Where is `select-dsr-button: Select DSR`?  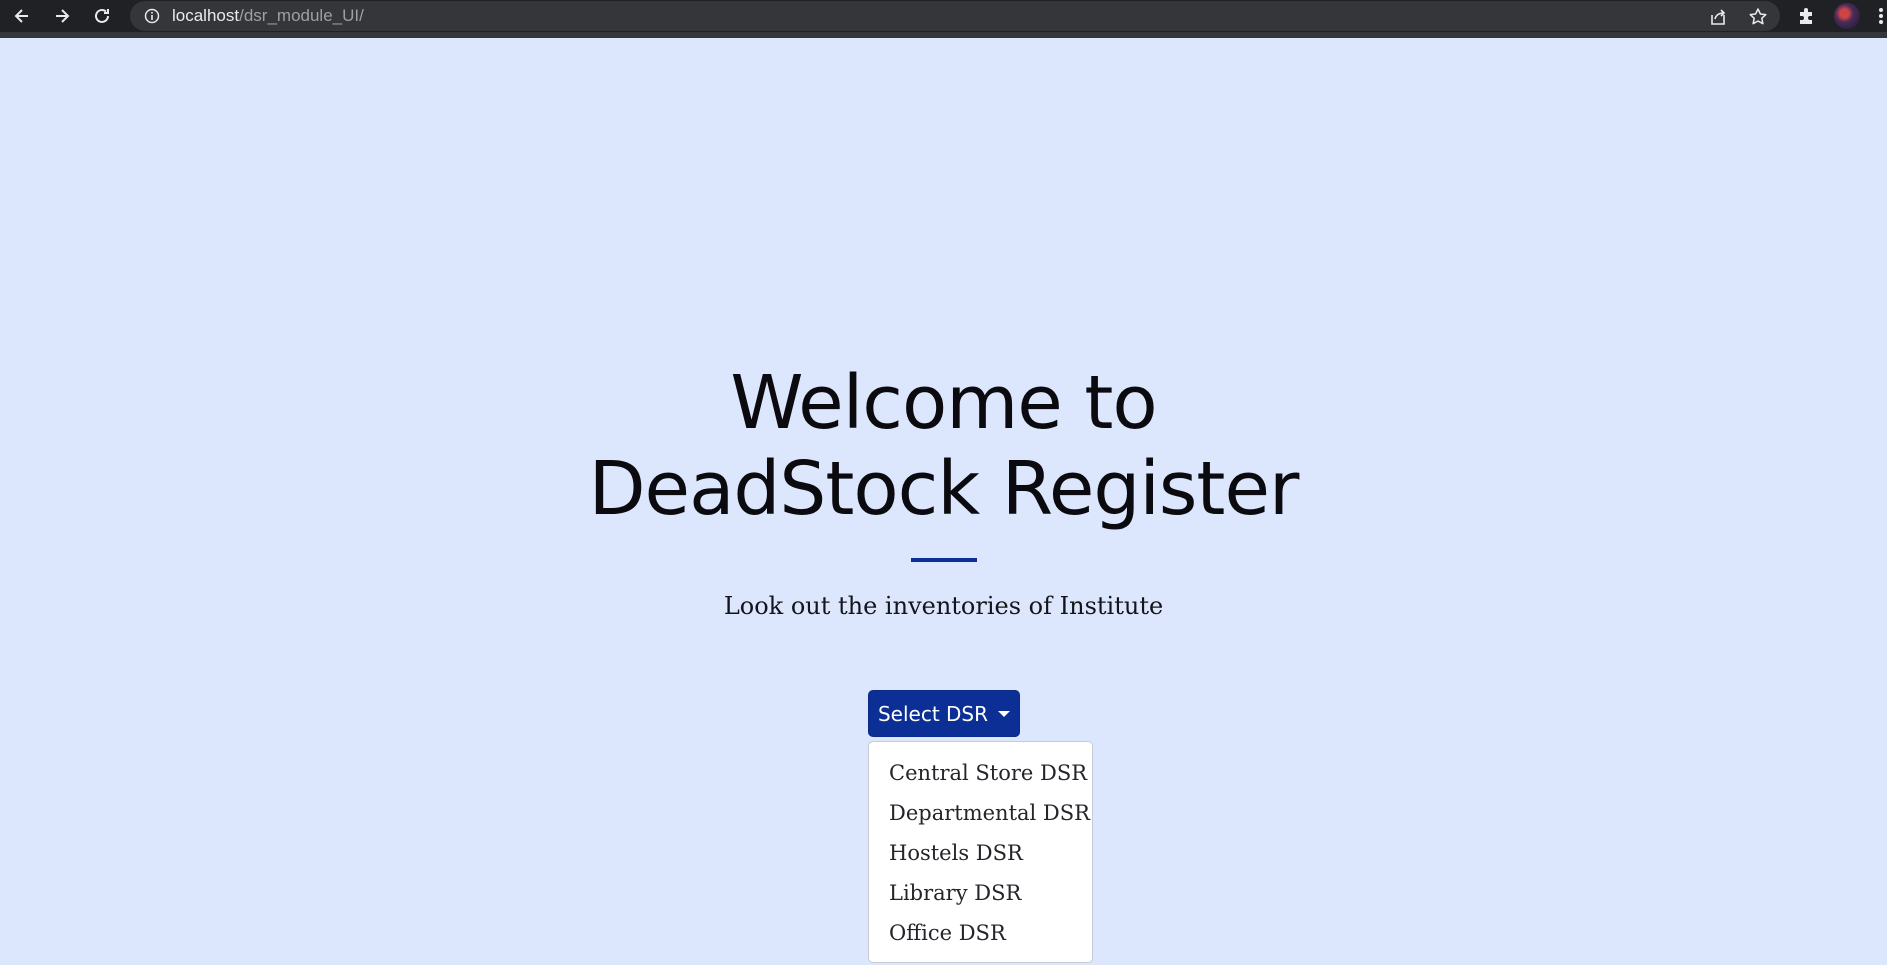
select-dsr-button: Select DSR is located at coordinates (944, 713).